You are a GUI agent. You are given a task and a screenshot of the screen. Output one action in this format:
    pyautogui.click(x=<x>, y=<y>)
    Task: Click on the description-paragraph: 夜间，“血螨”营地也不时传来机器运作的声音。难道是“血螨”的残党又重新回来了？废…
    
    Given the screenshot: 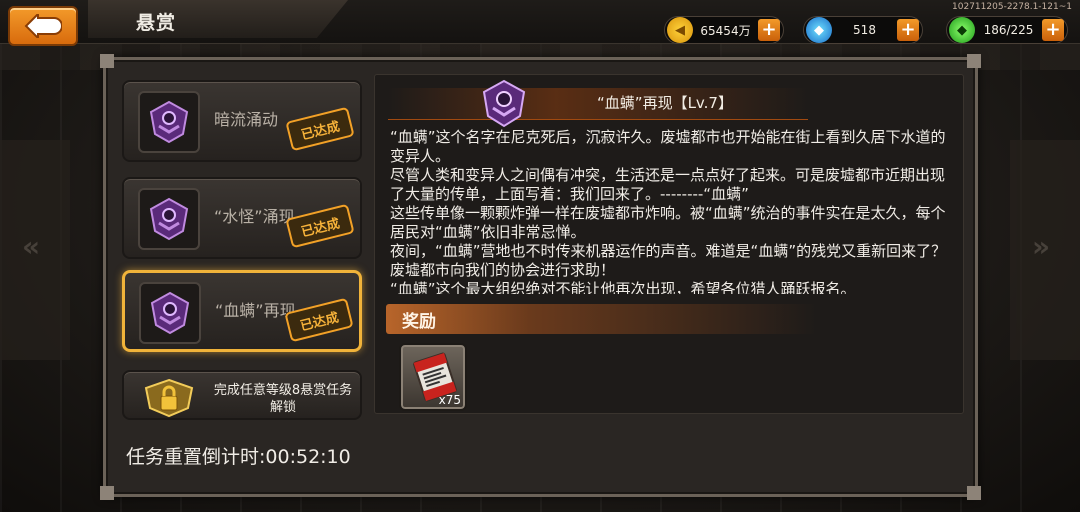 What is the action you would take?
    pyautogui.click(x=668, y=260)
    